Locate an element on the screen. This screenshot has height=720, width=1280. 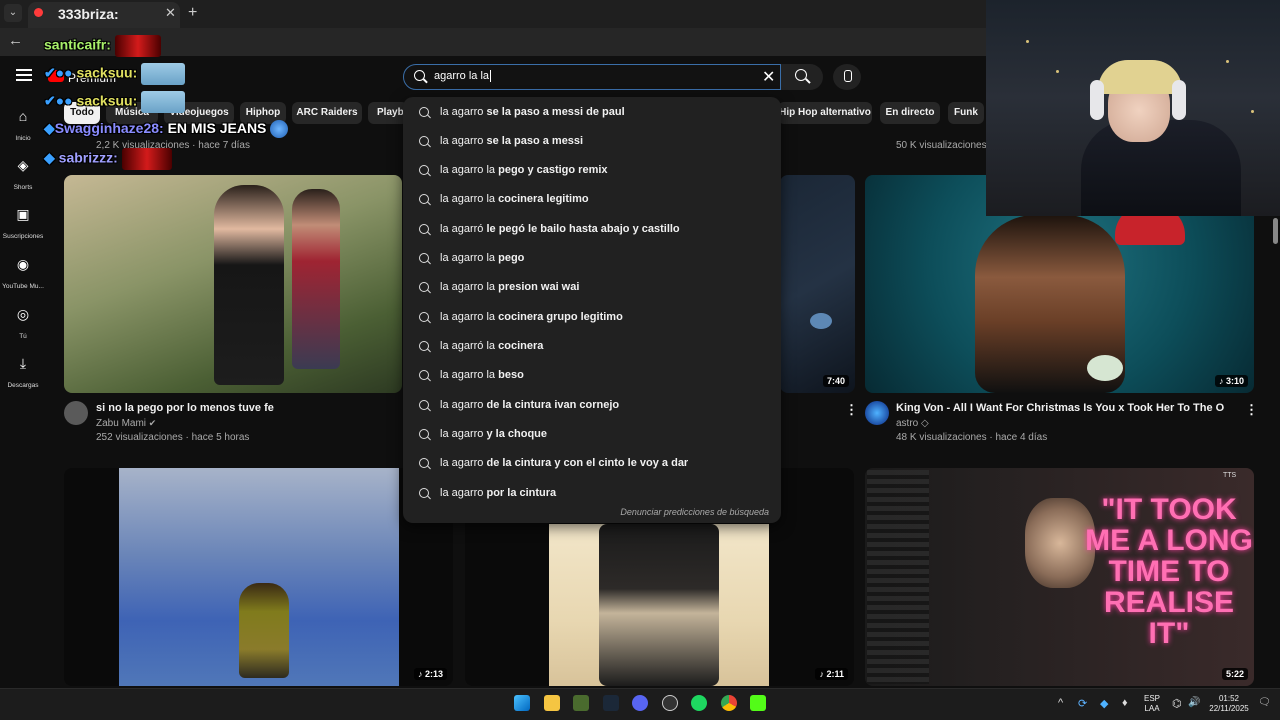
chip-en-directo: En directo is located at coordinates (910, 113).